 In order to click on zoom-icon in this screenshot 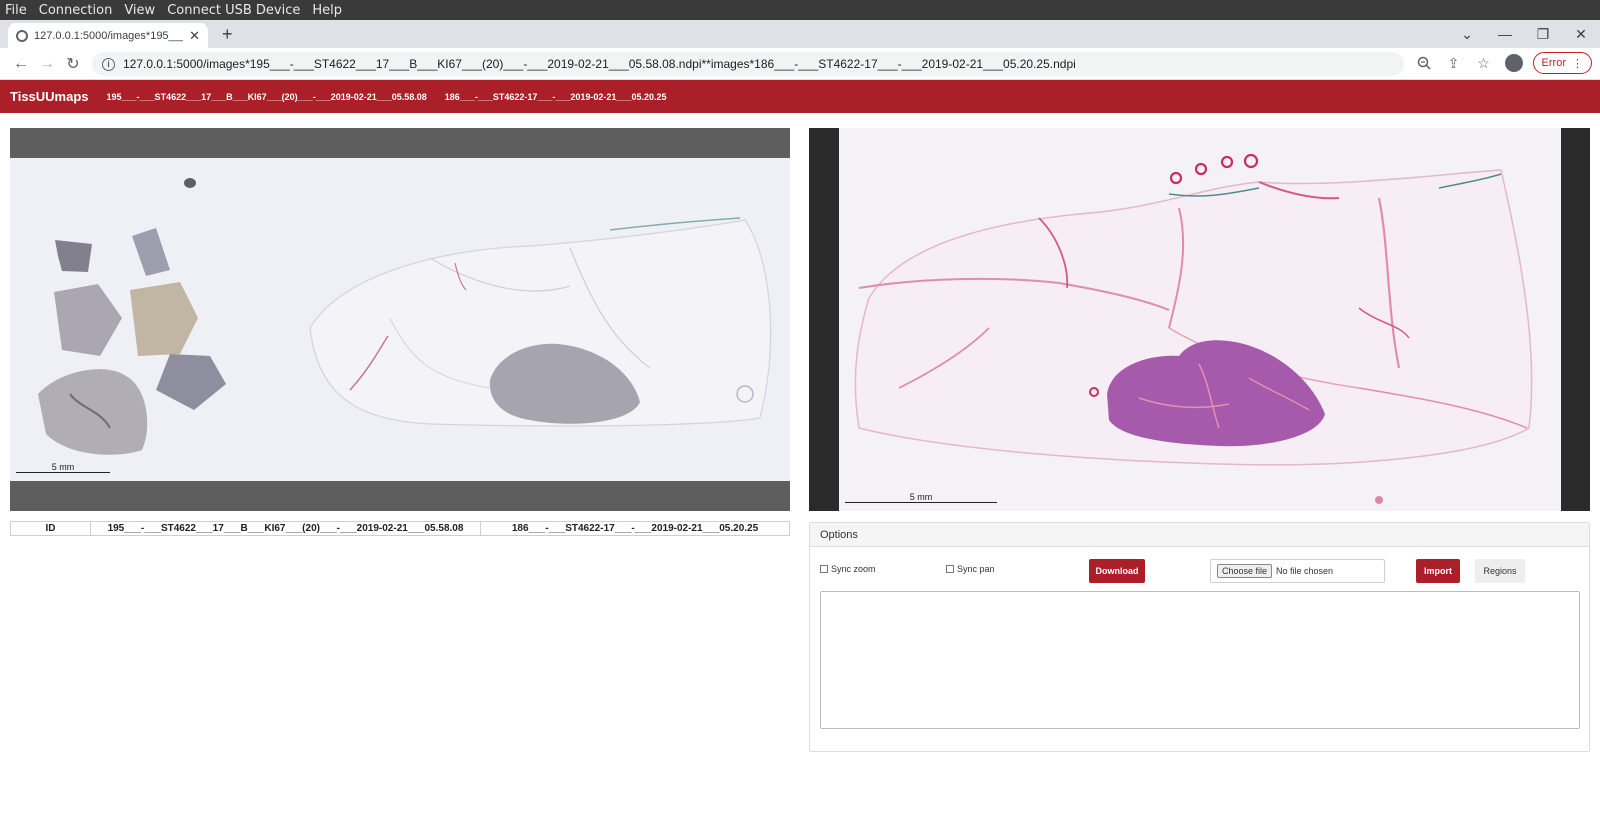, I will do `click(1424, 63)`.